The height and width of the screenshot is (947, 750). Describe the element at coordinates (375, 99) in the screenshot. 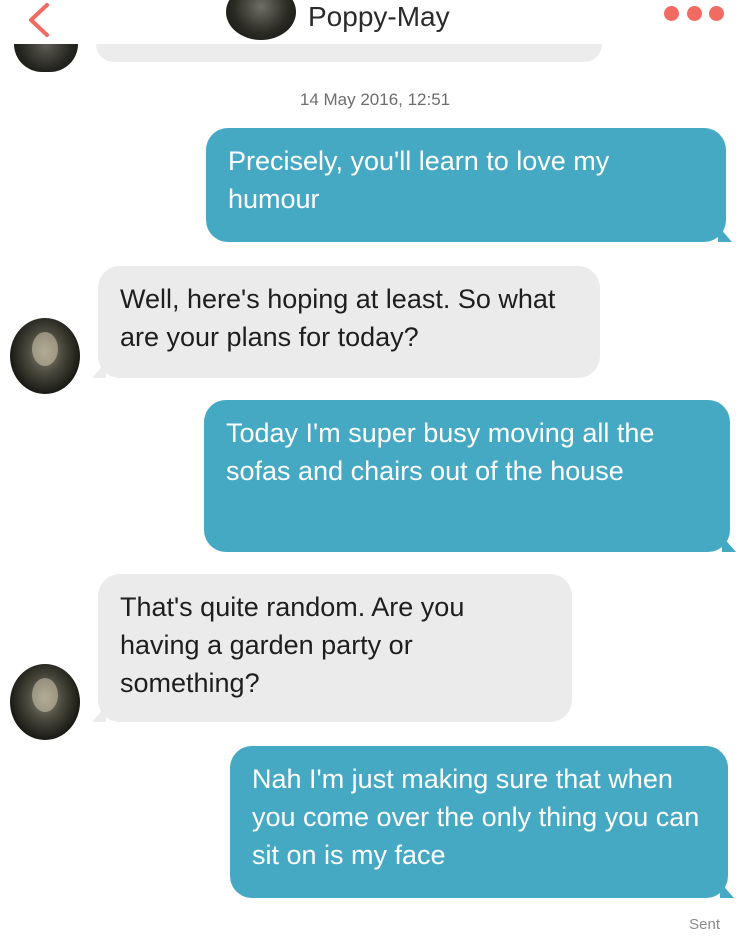

I see `message-timestamp: 14 May 2016, 12:51` at that location.